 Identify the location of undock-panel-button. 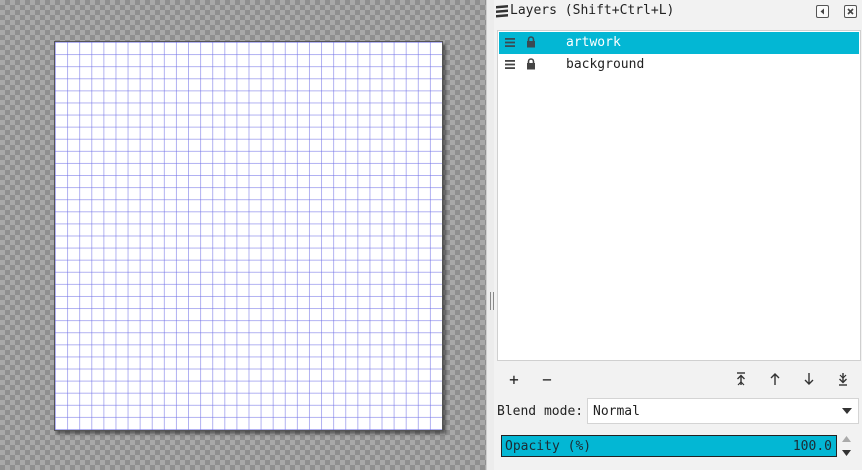
(822, 11).